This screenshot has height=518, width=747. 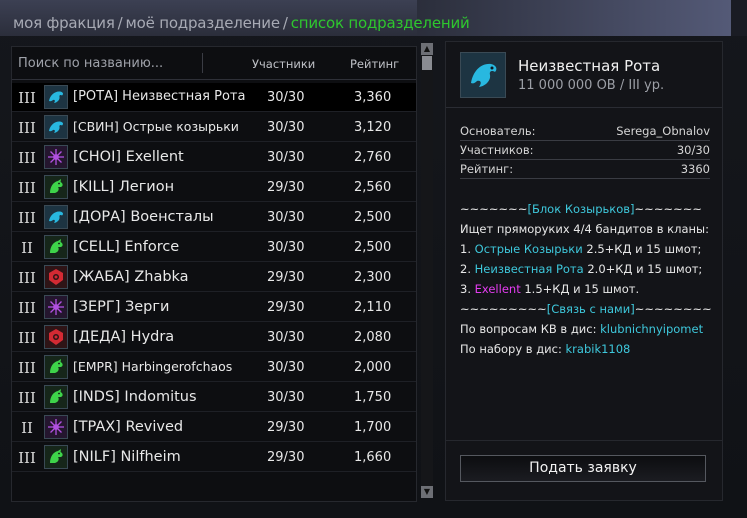 I want to click on description-line: 1. Острые Козырьки 2.5+КД и 15 шмот;, so click(x=580, y=249).